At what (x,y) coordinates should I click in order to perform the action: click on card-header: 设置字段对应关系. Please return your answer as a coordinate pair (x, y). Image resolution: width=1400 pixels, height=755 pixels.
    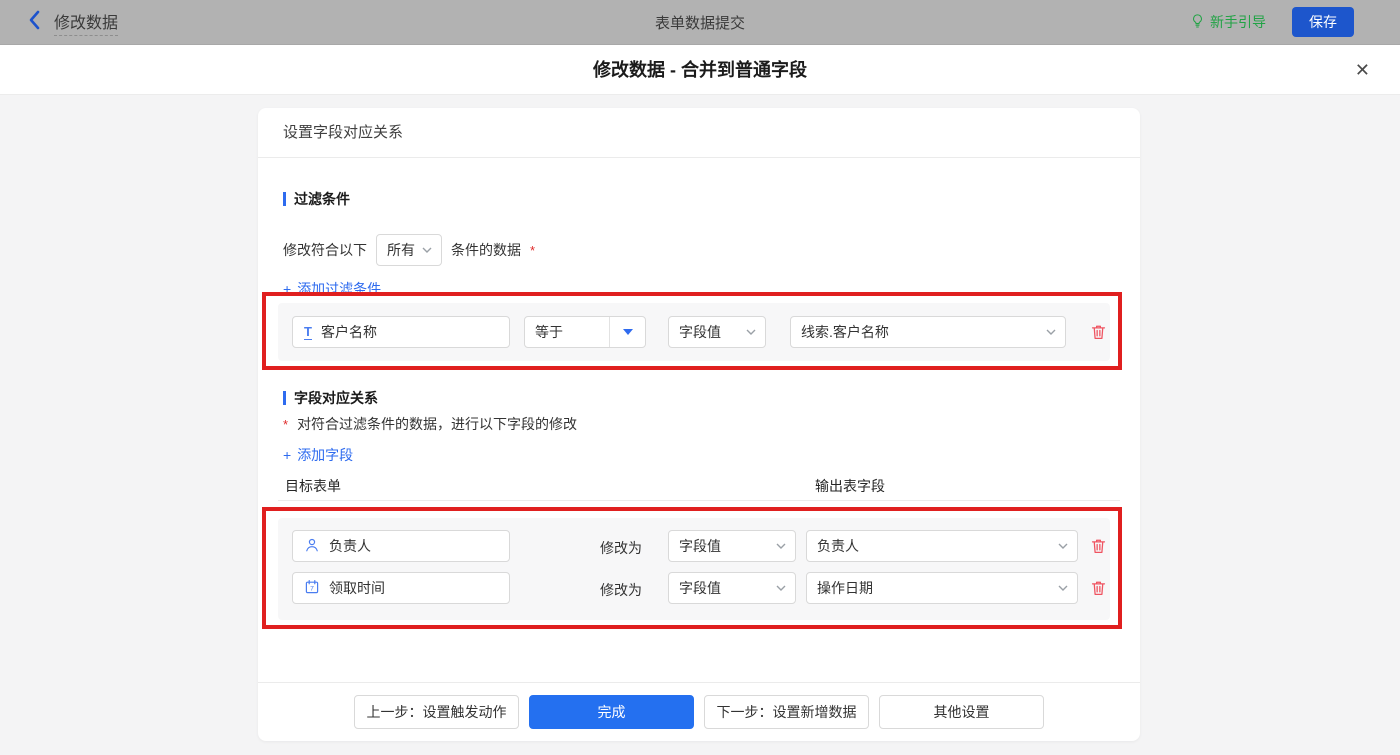
    Looking at the image, I should click on (699, 133).